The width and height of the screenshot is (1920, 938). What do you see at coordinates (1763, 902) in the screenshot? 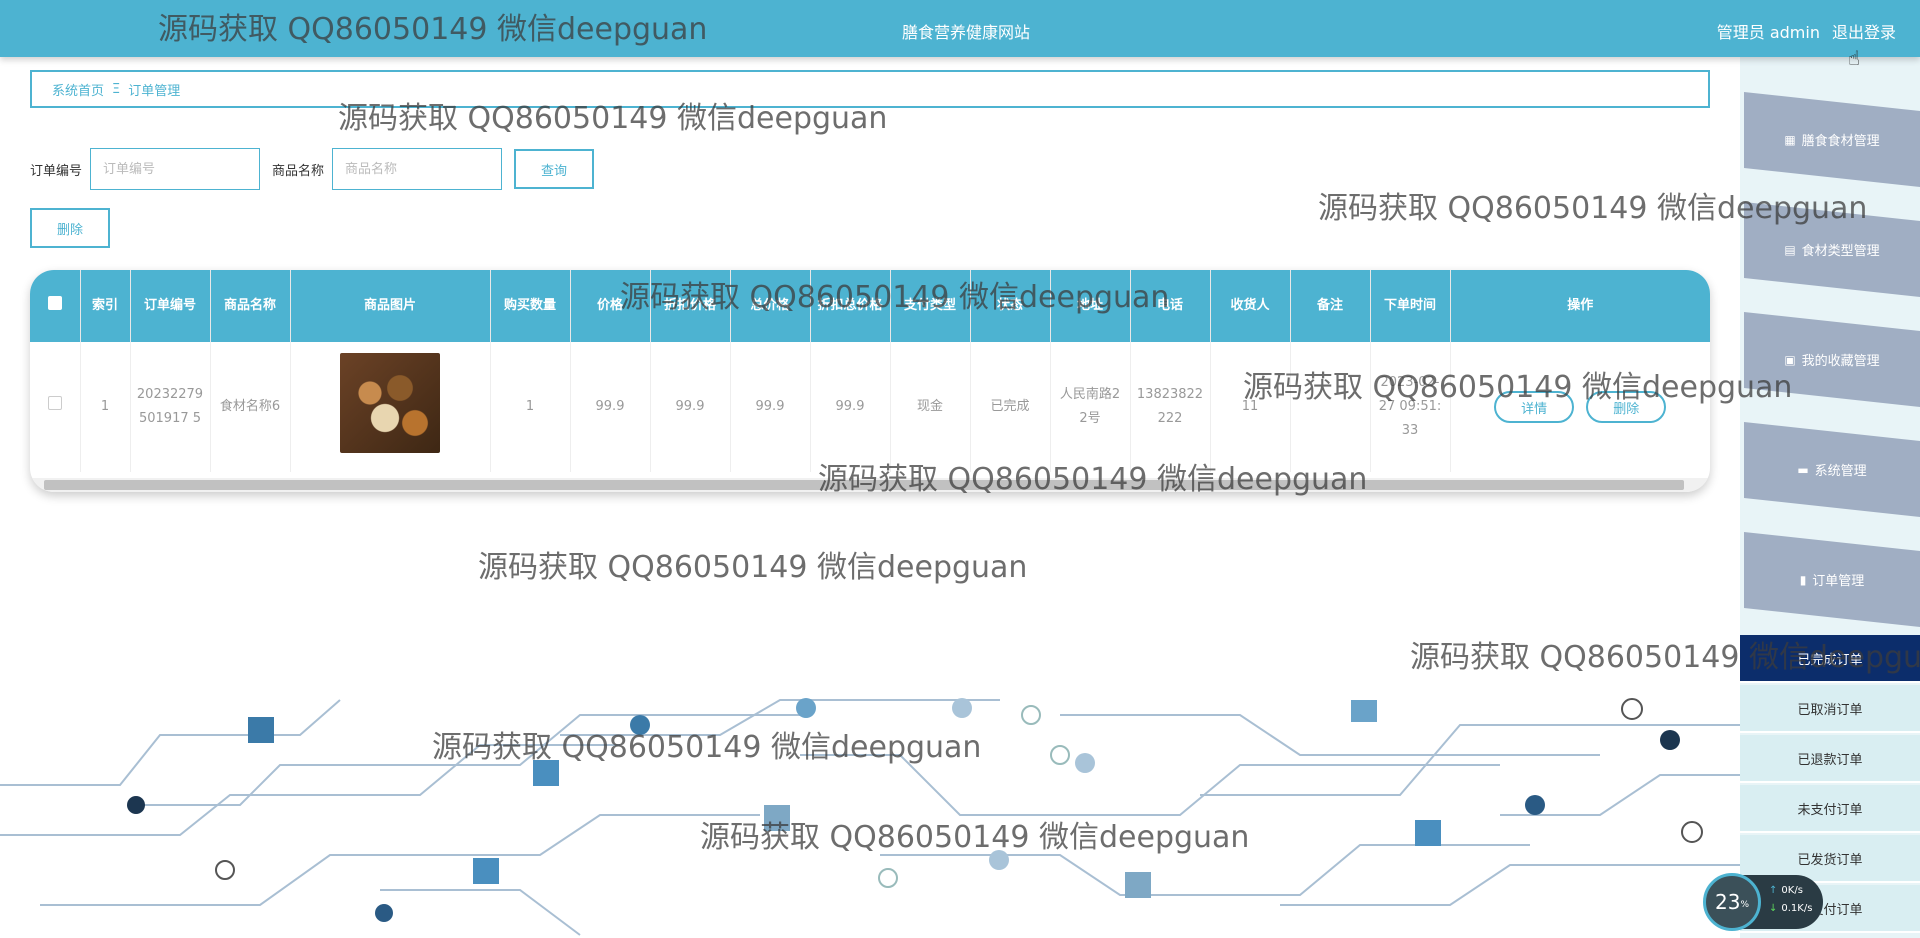
I see `network-speed-widget: 23% ↑ 0K/s ↓ 0.1K/s` at bounding box center [1763, 902].